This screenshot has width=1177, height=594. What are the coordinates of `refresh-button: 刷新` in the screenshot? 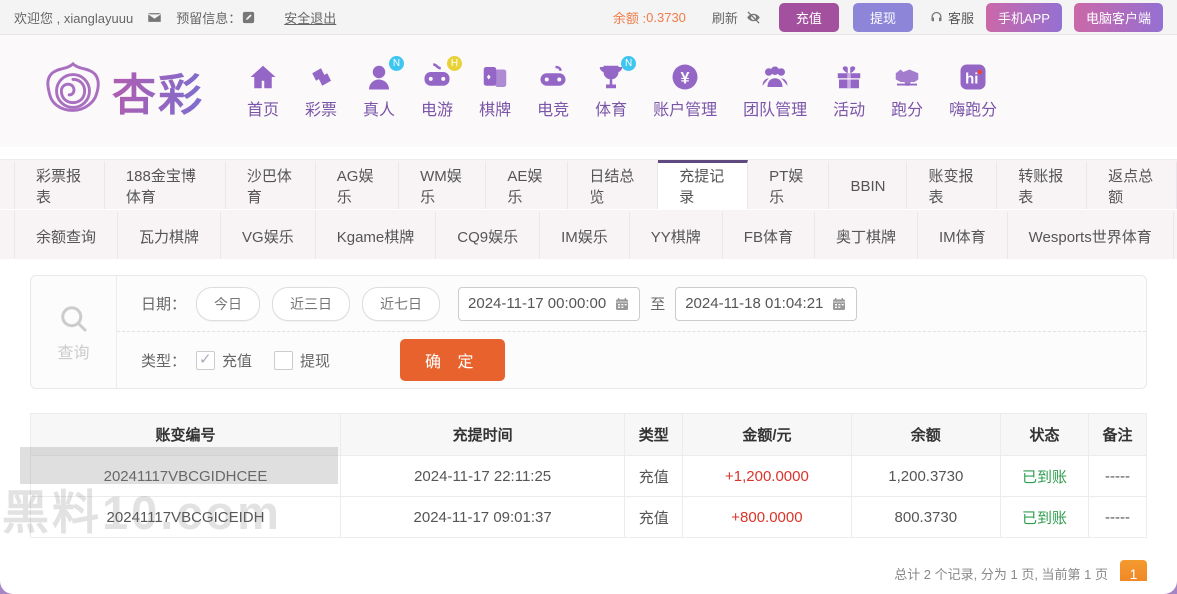 It's located at (725, 17).